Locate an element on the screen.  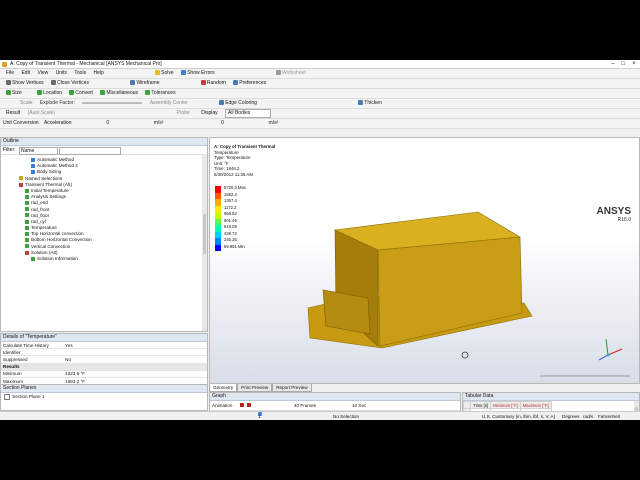
speed-select: 10 Sec is located at coordinates (359, 405).